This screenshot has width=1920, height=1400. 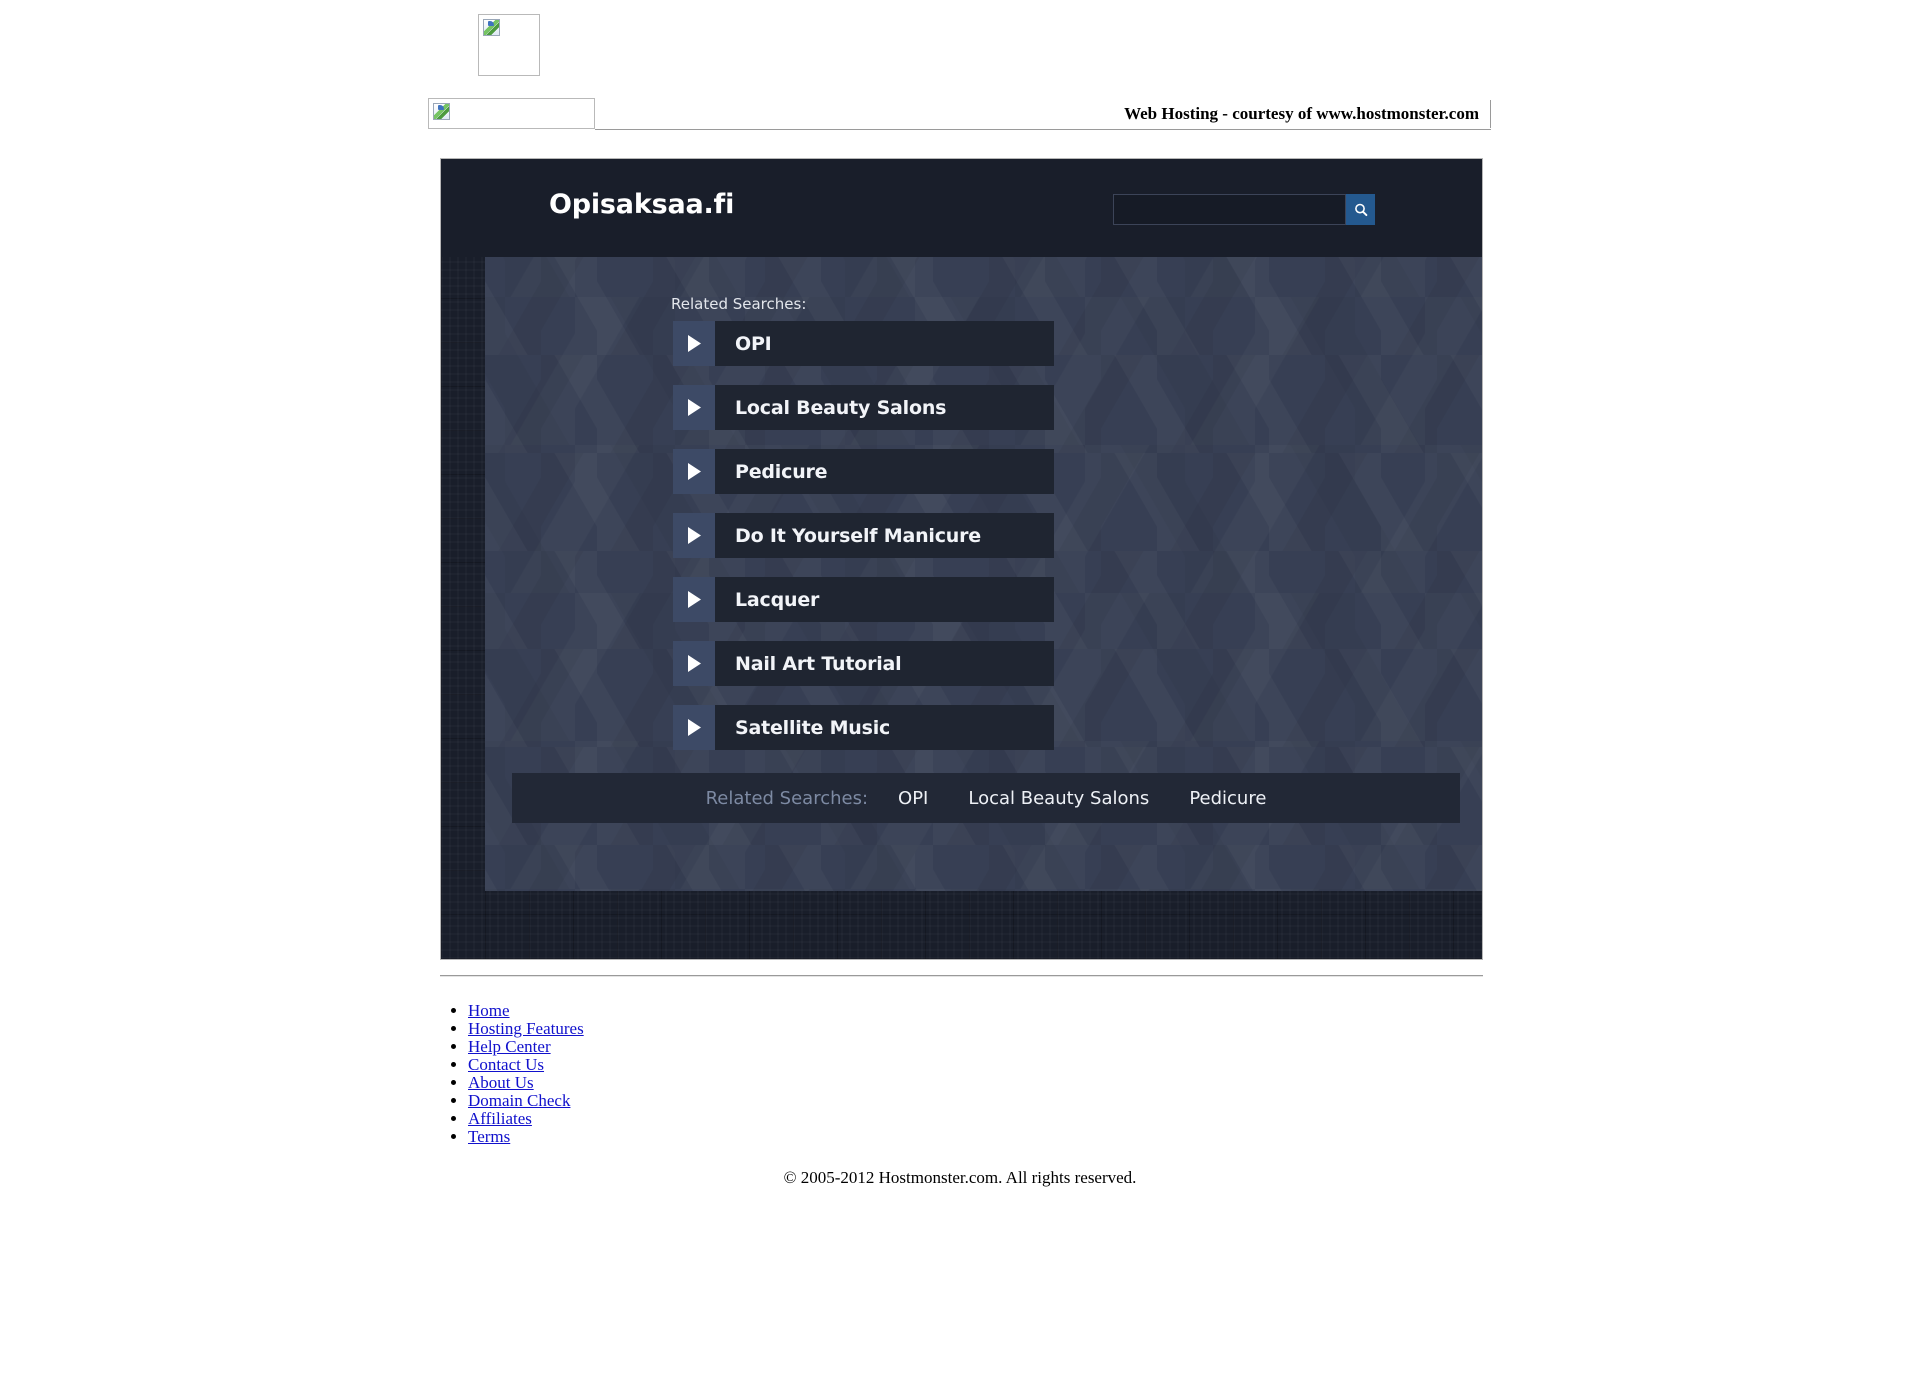 What do you see at coordinates (961, 208) in the screenshot?
I see `page-header: Opisaksaa.fi` at bounding box center [961, 208].